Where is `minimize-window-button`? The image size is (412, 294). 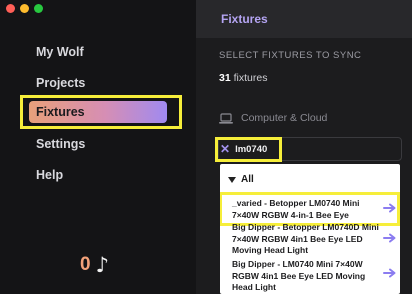 minimize-window-button is located at coordinates (24, 8).